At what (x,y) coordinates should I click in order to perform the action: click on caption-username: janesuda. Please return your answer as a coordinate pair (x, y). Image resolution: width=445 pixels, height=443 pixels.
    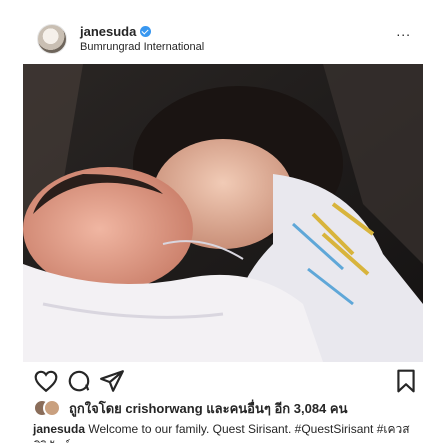
    Looking at the image, I should click on (59, 429).